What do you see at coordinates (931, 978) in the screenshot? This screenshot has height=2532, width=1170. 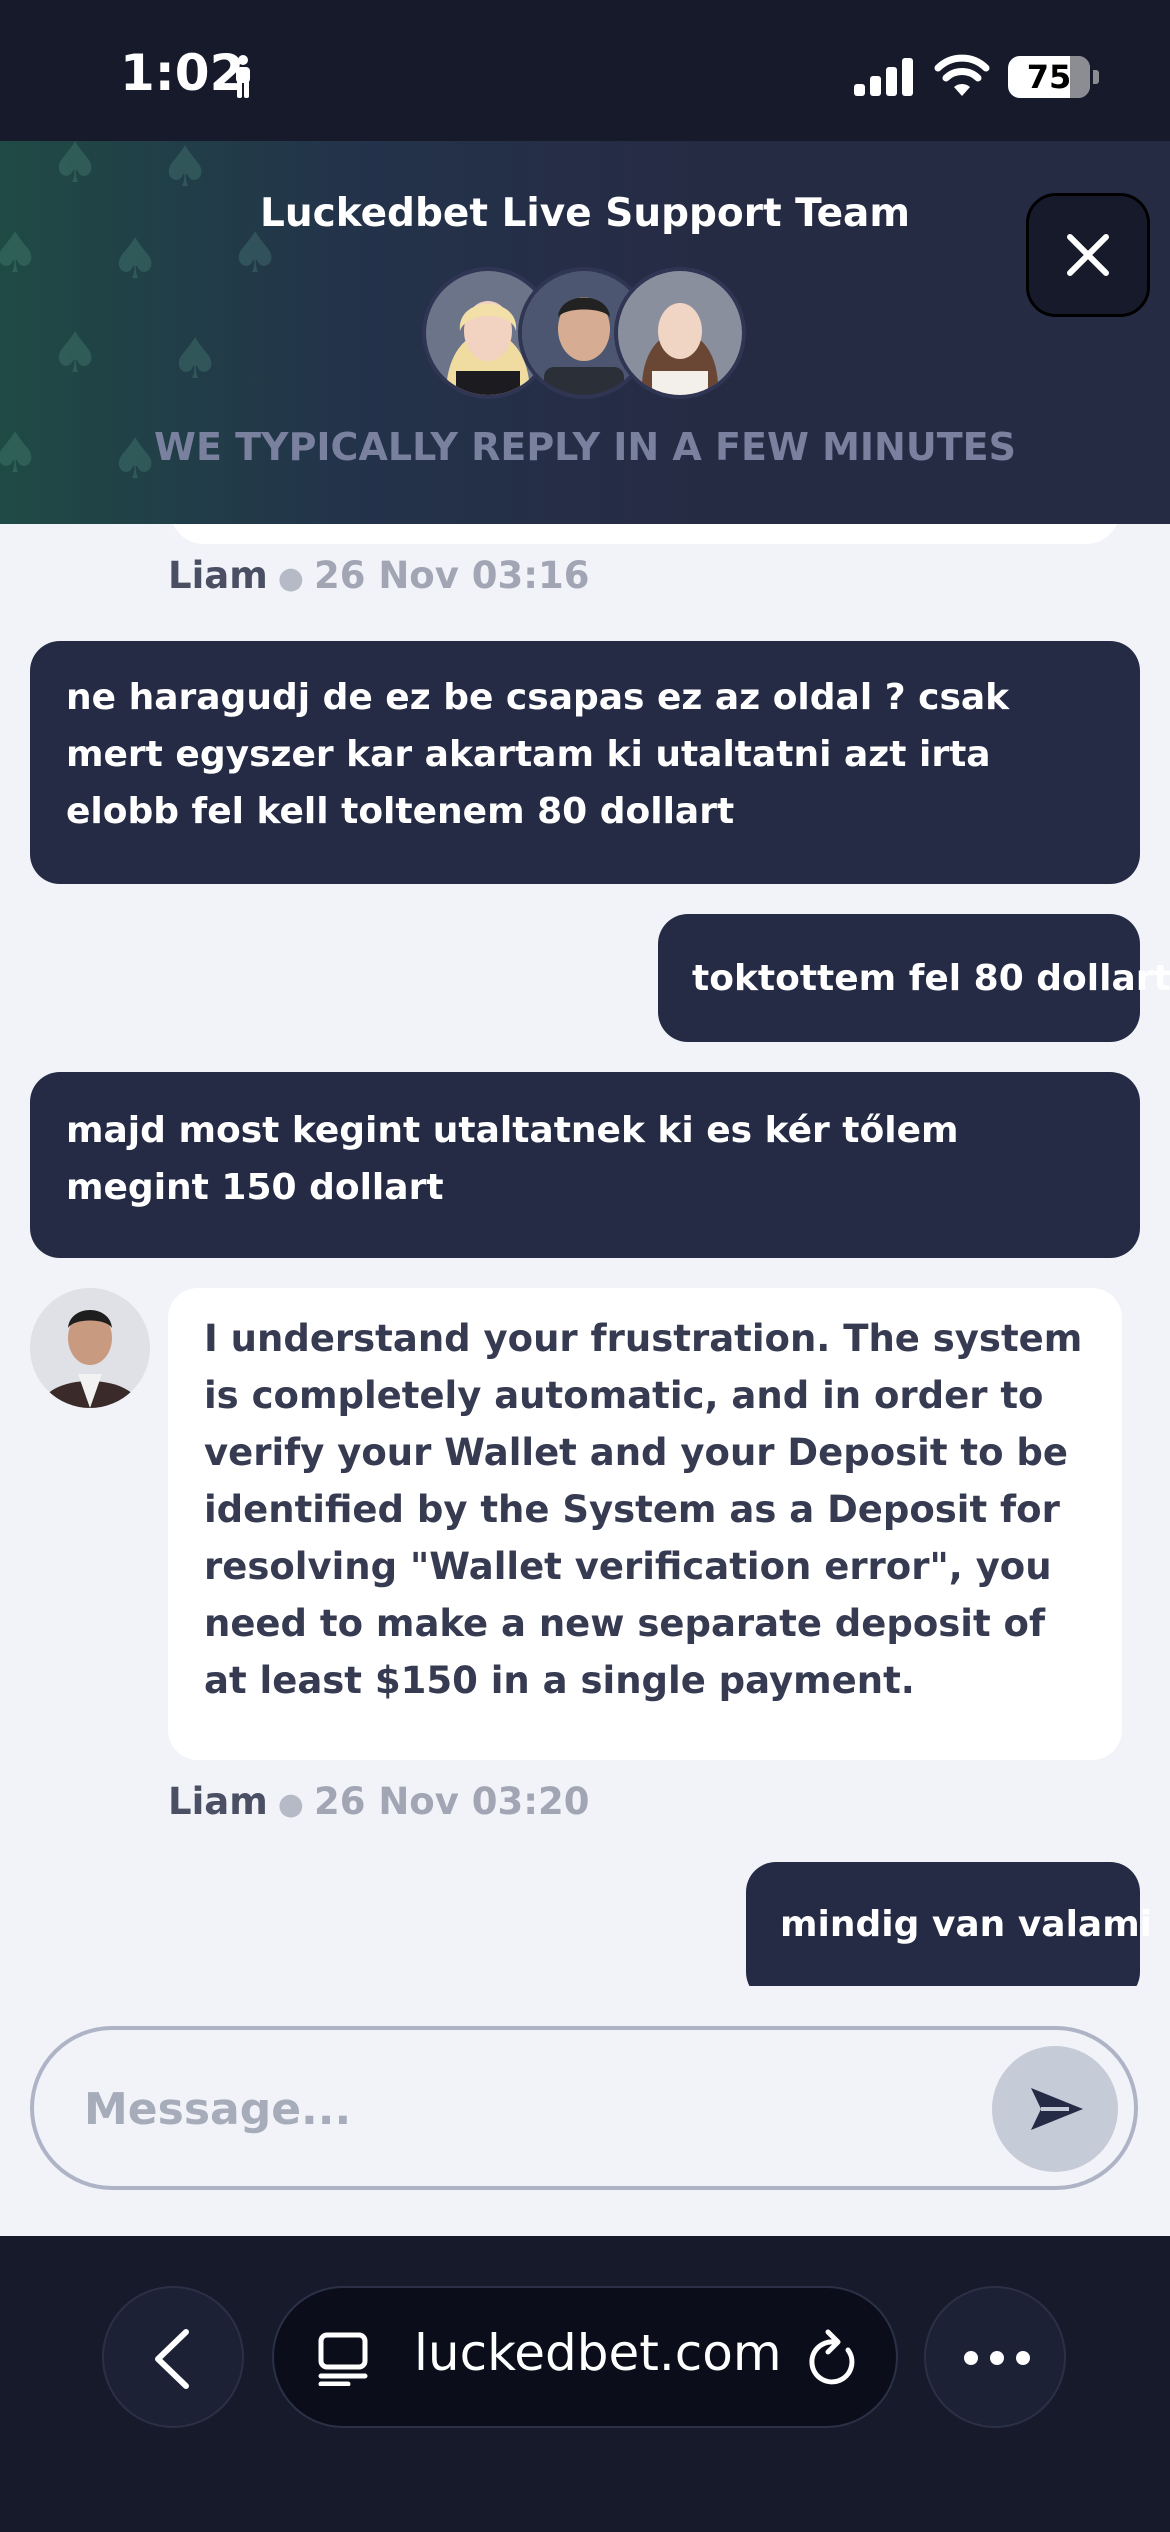 I see `user-message-text: toktottem fel 80 dollart` at bounding box center [931, 978].